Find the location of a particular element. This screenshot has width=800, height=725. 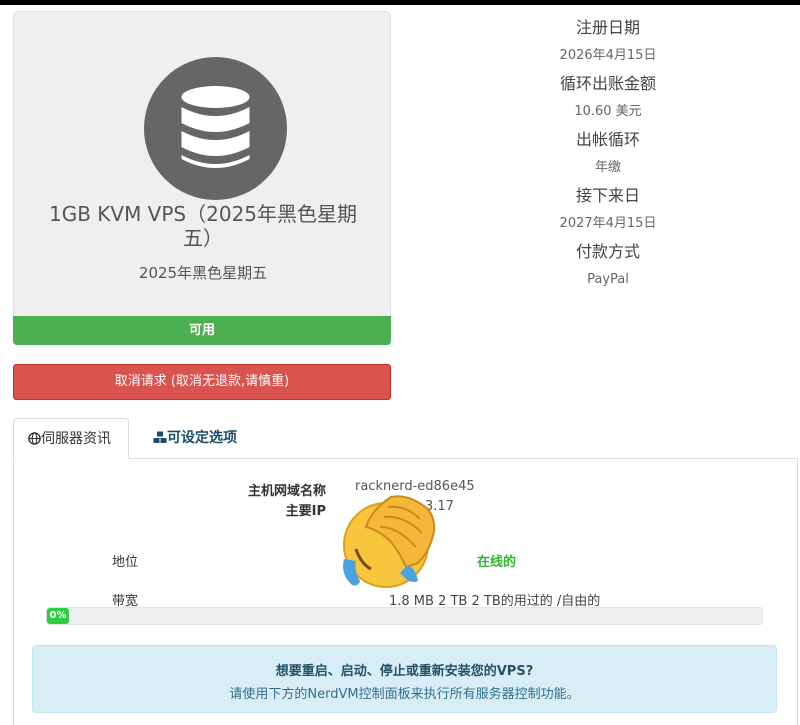

bandwidth-progress-bar: 0% is located at coordinates (404, 616).